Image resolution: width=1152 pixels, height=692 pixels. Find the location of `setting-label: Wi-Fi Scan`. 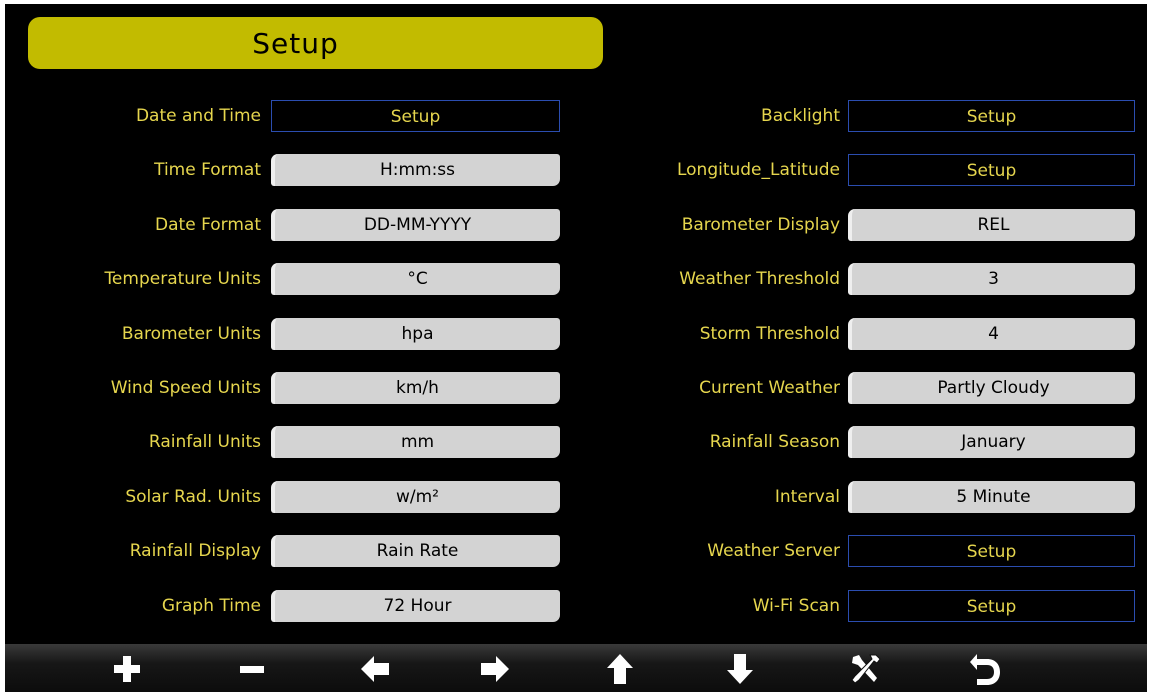

setting-label: Wi-Fi Scan is located at coordinates (796, 605).